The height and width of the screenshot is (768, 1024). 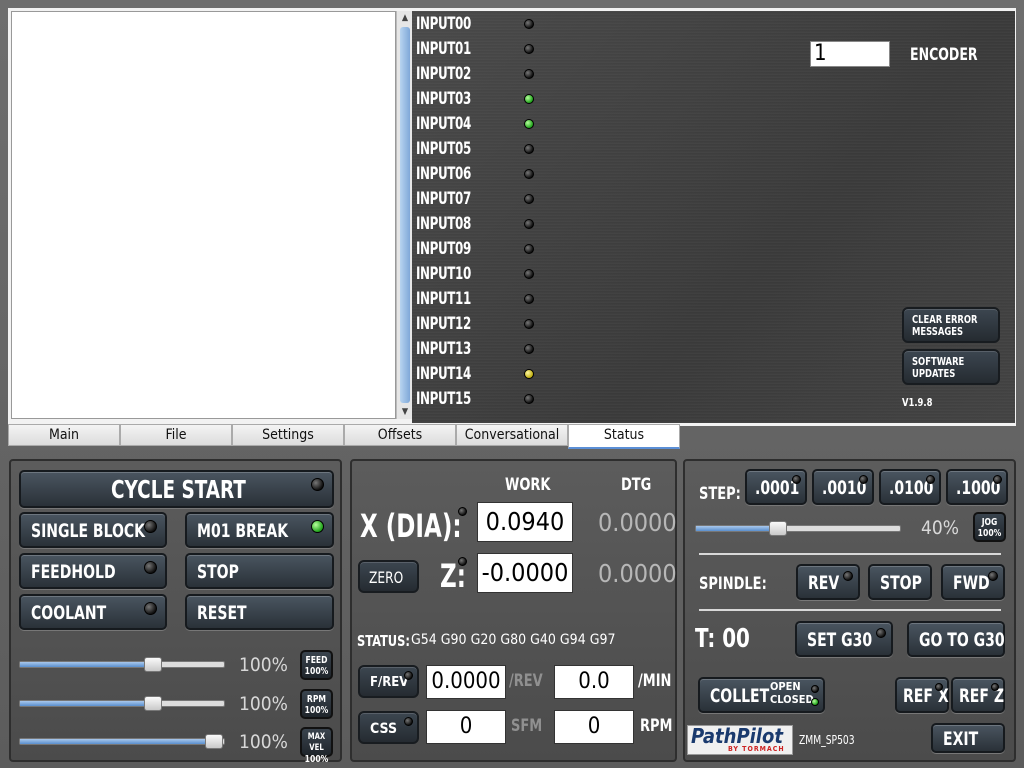 What do you see at coordinates (792, 699) in the screenshot?
I see `collet-closed-label: CLOSED` at bounding box center [792, 699].